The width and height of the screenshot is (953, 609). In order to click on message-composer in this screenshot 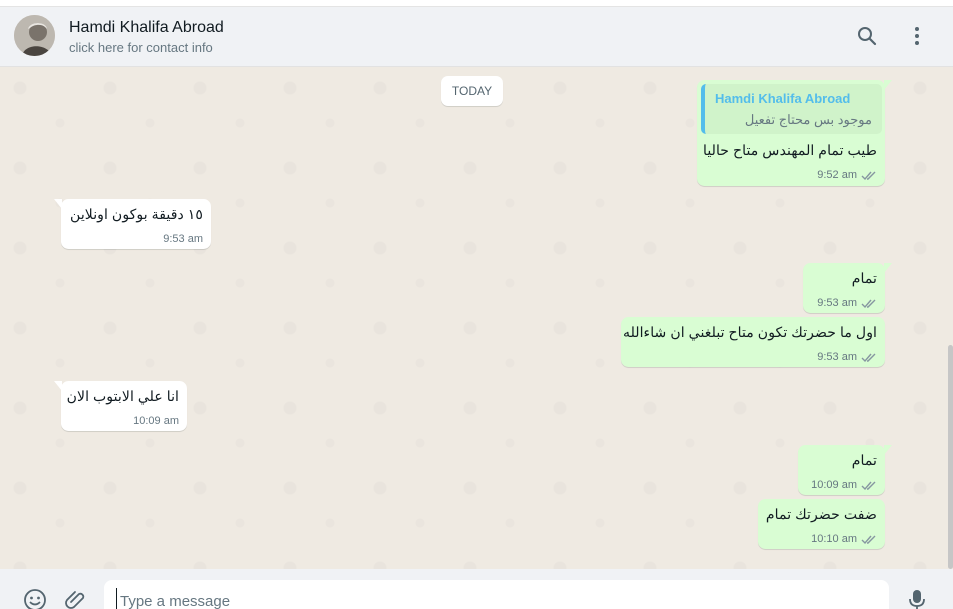, I will do `click(496, 594)`.